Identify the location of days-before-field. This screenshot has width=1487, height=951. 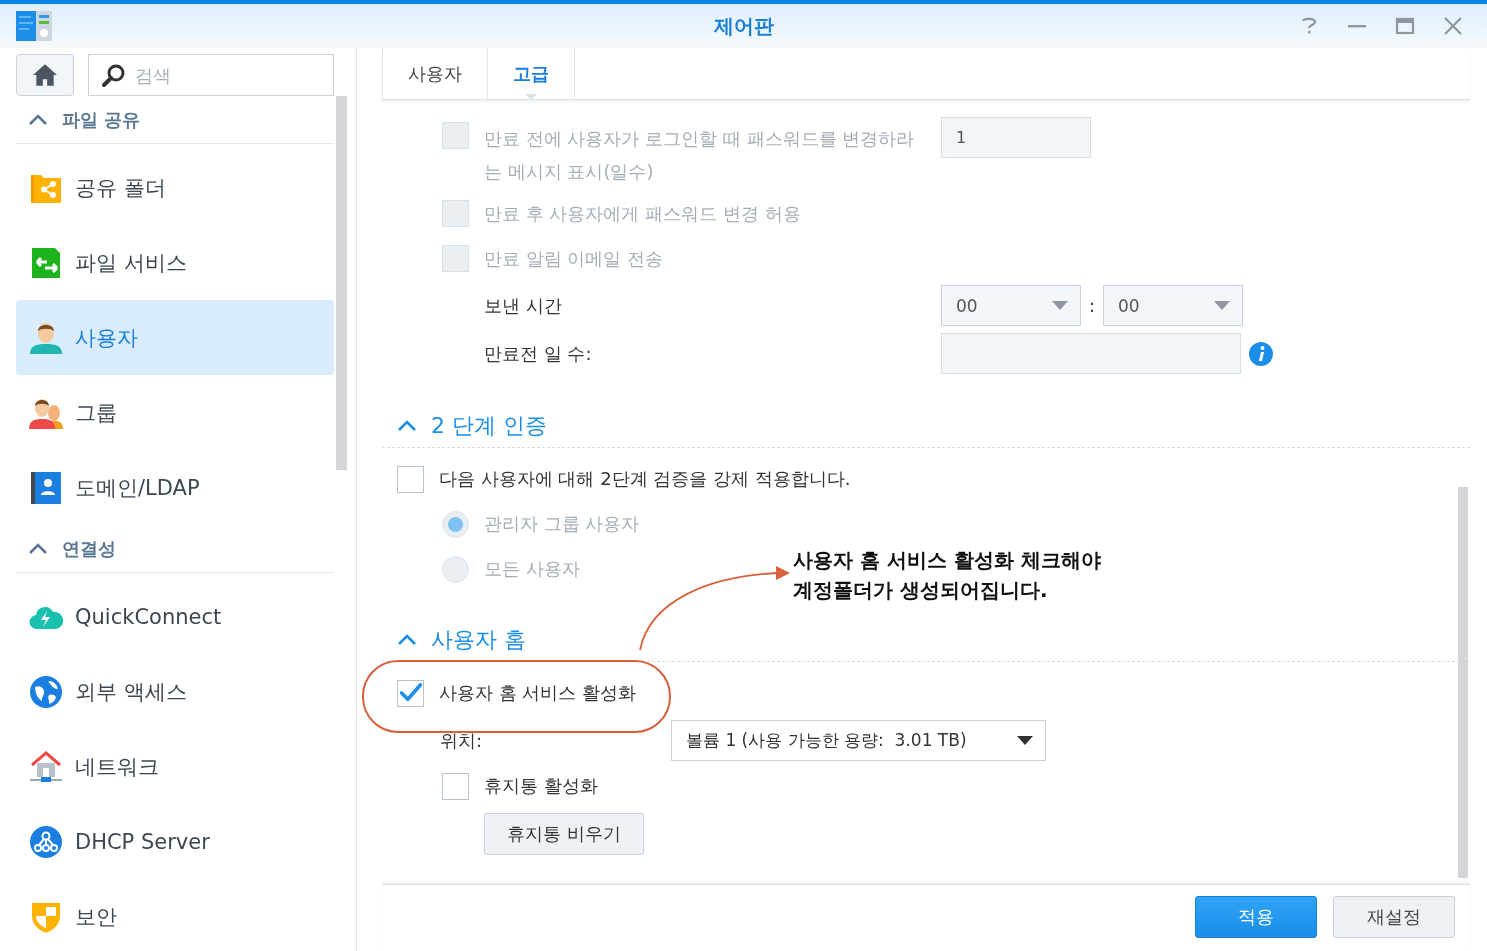
(1091, 353).